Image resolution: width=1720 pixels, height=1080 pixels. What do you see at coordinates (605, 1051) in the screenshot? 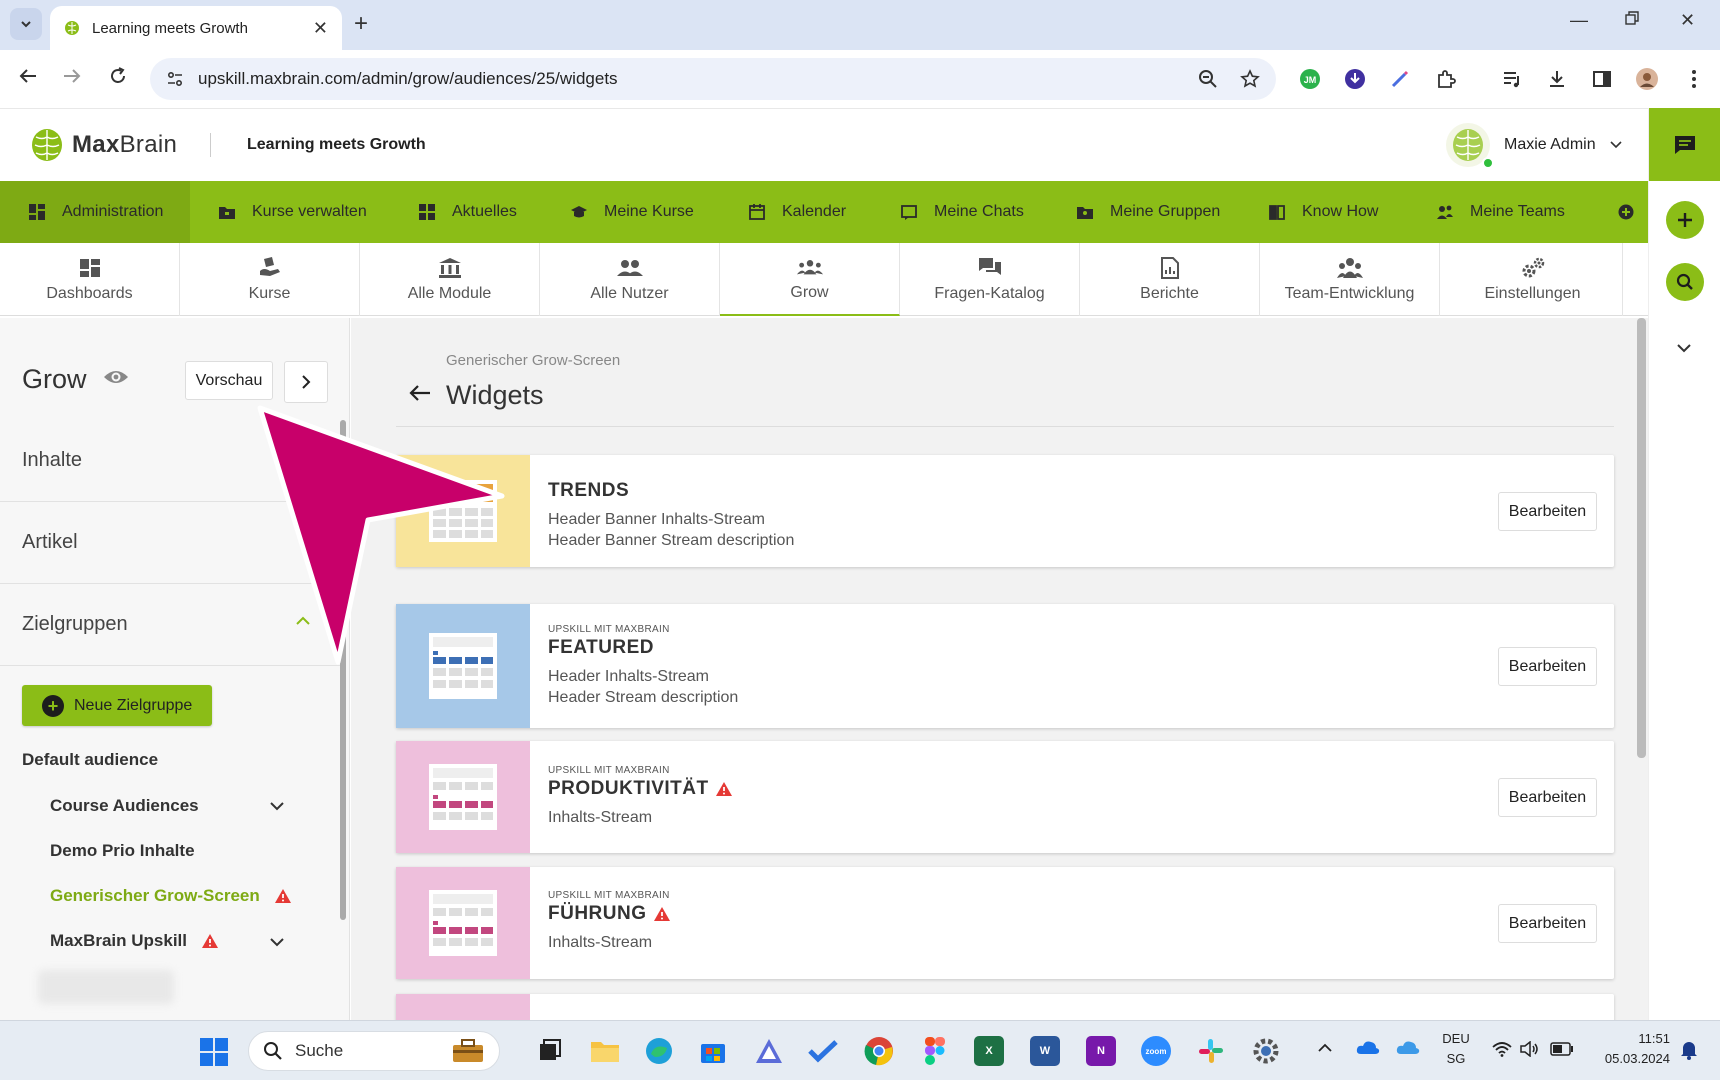
I see `file-explorer-icon` at bounding box center [605, 1051].